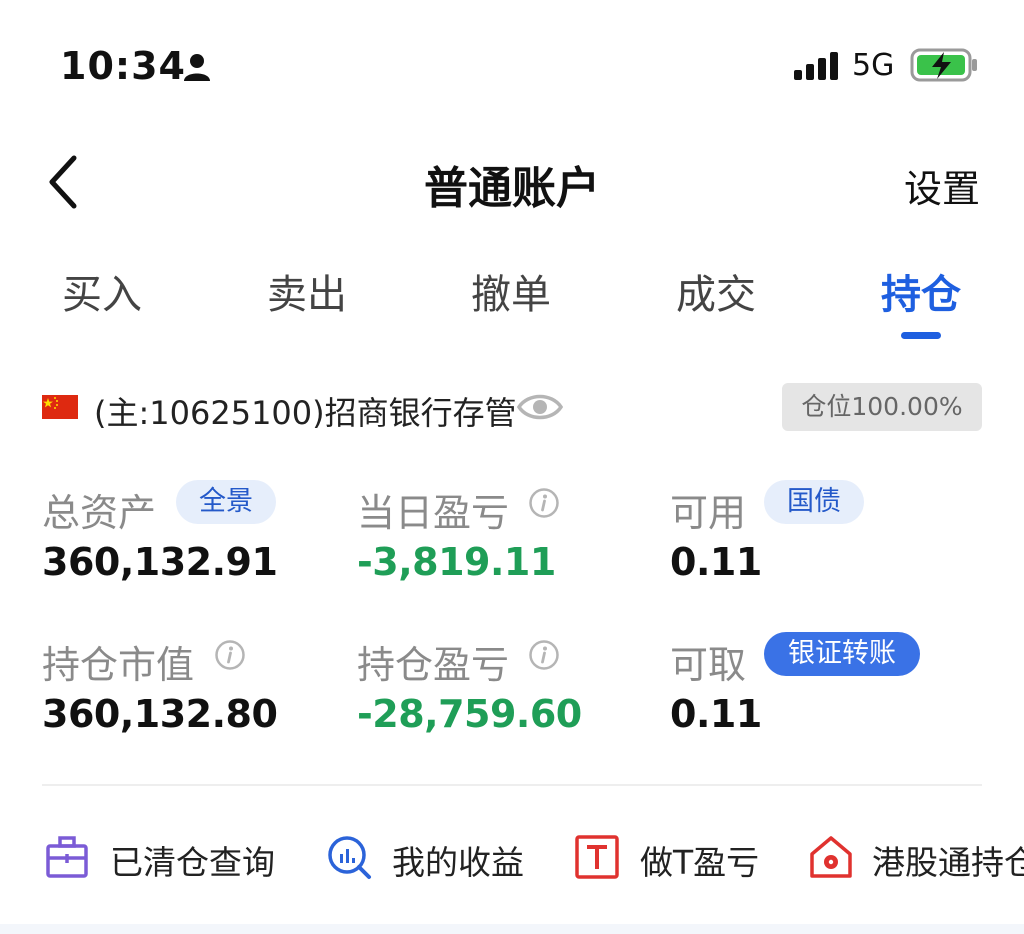 This screenshot has height=934, width=1024. Describe the element at coordinates (816, 66) in the screenshot. I see `signal-icon` at that location.